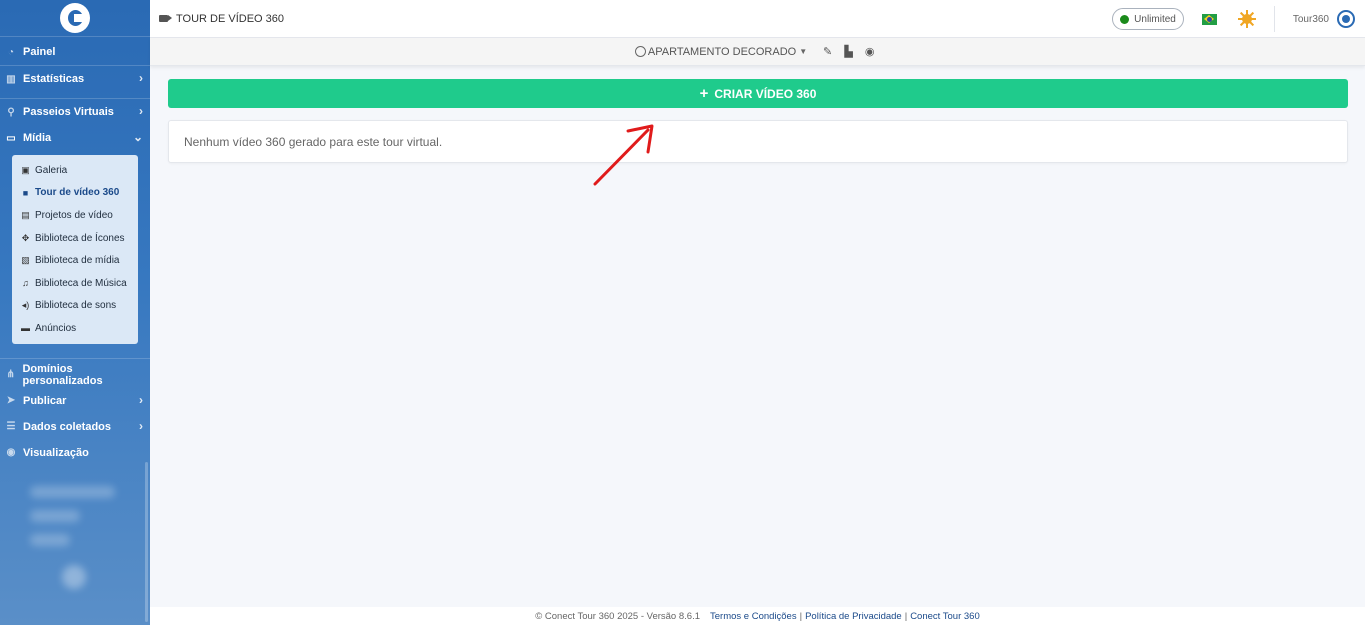 The image size is (1365, 625). I want to click on submenu-item-label: Projetos de vídeo, so click(74, 215).